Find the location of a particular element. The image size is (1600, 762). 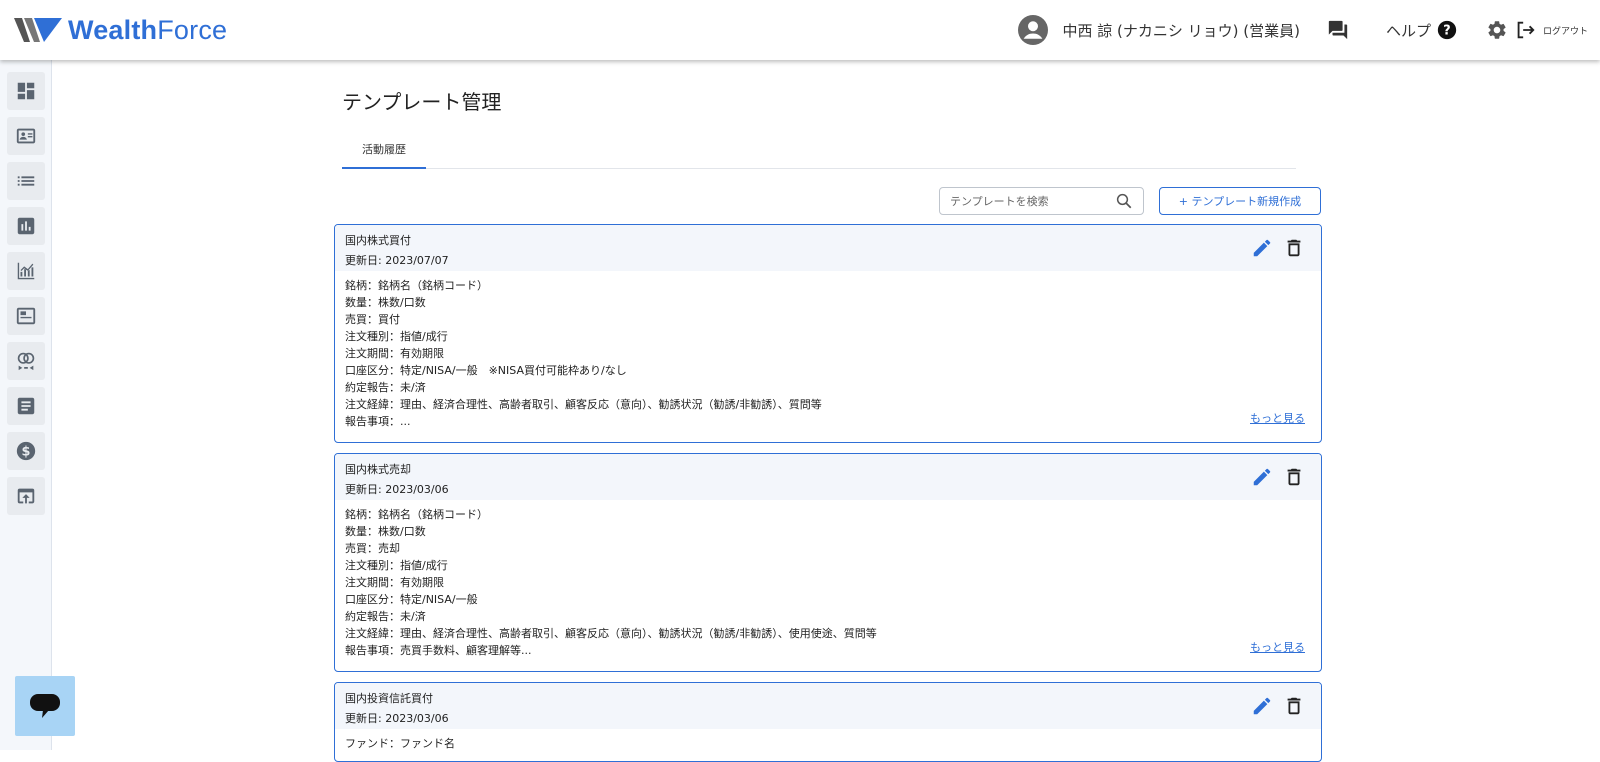

relationship-icon is located at coordinates (26, 361).